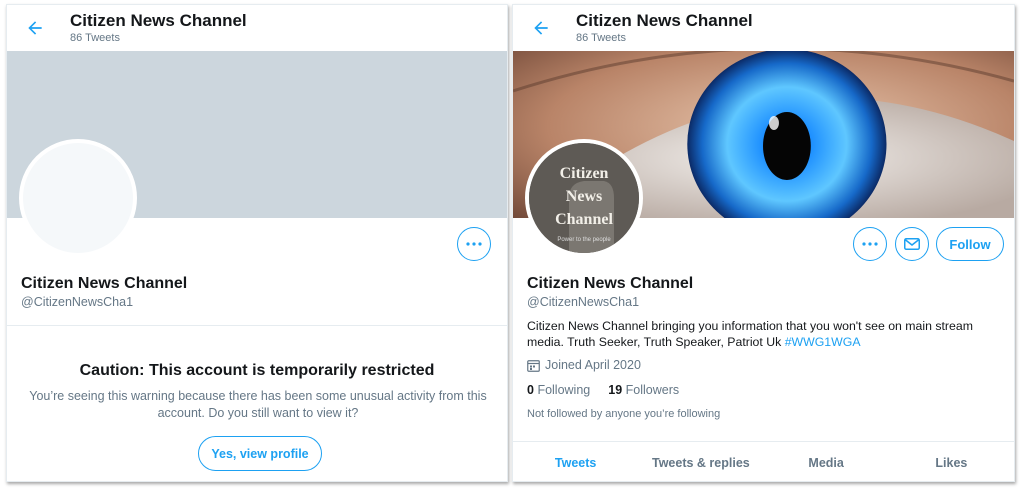 This screenshot has height=490, width=1024. What do you see at coordinates (575, 461) in the screenshot?
I see `tab-tweets: Tweets` at bounding box center [575, 461].